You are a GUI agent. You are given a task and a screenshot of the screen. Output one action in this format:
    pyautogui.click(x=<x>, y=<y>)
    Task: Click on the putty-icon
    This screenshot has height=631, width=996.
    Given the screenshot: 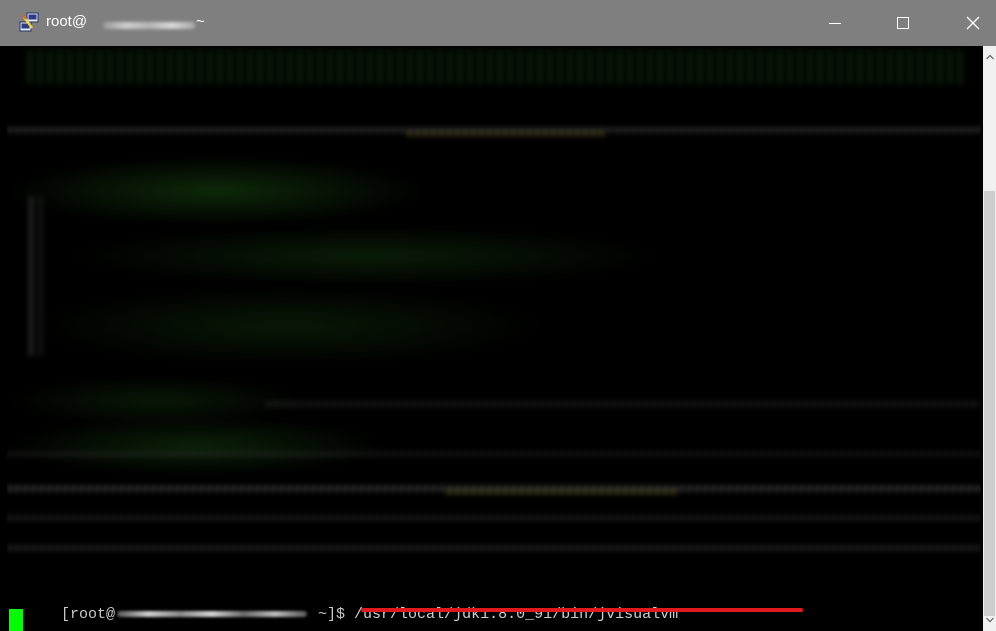 What is the action you would take?
    pyautogui.click(x=29, y=22)
    